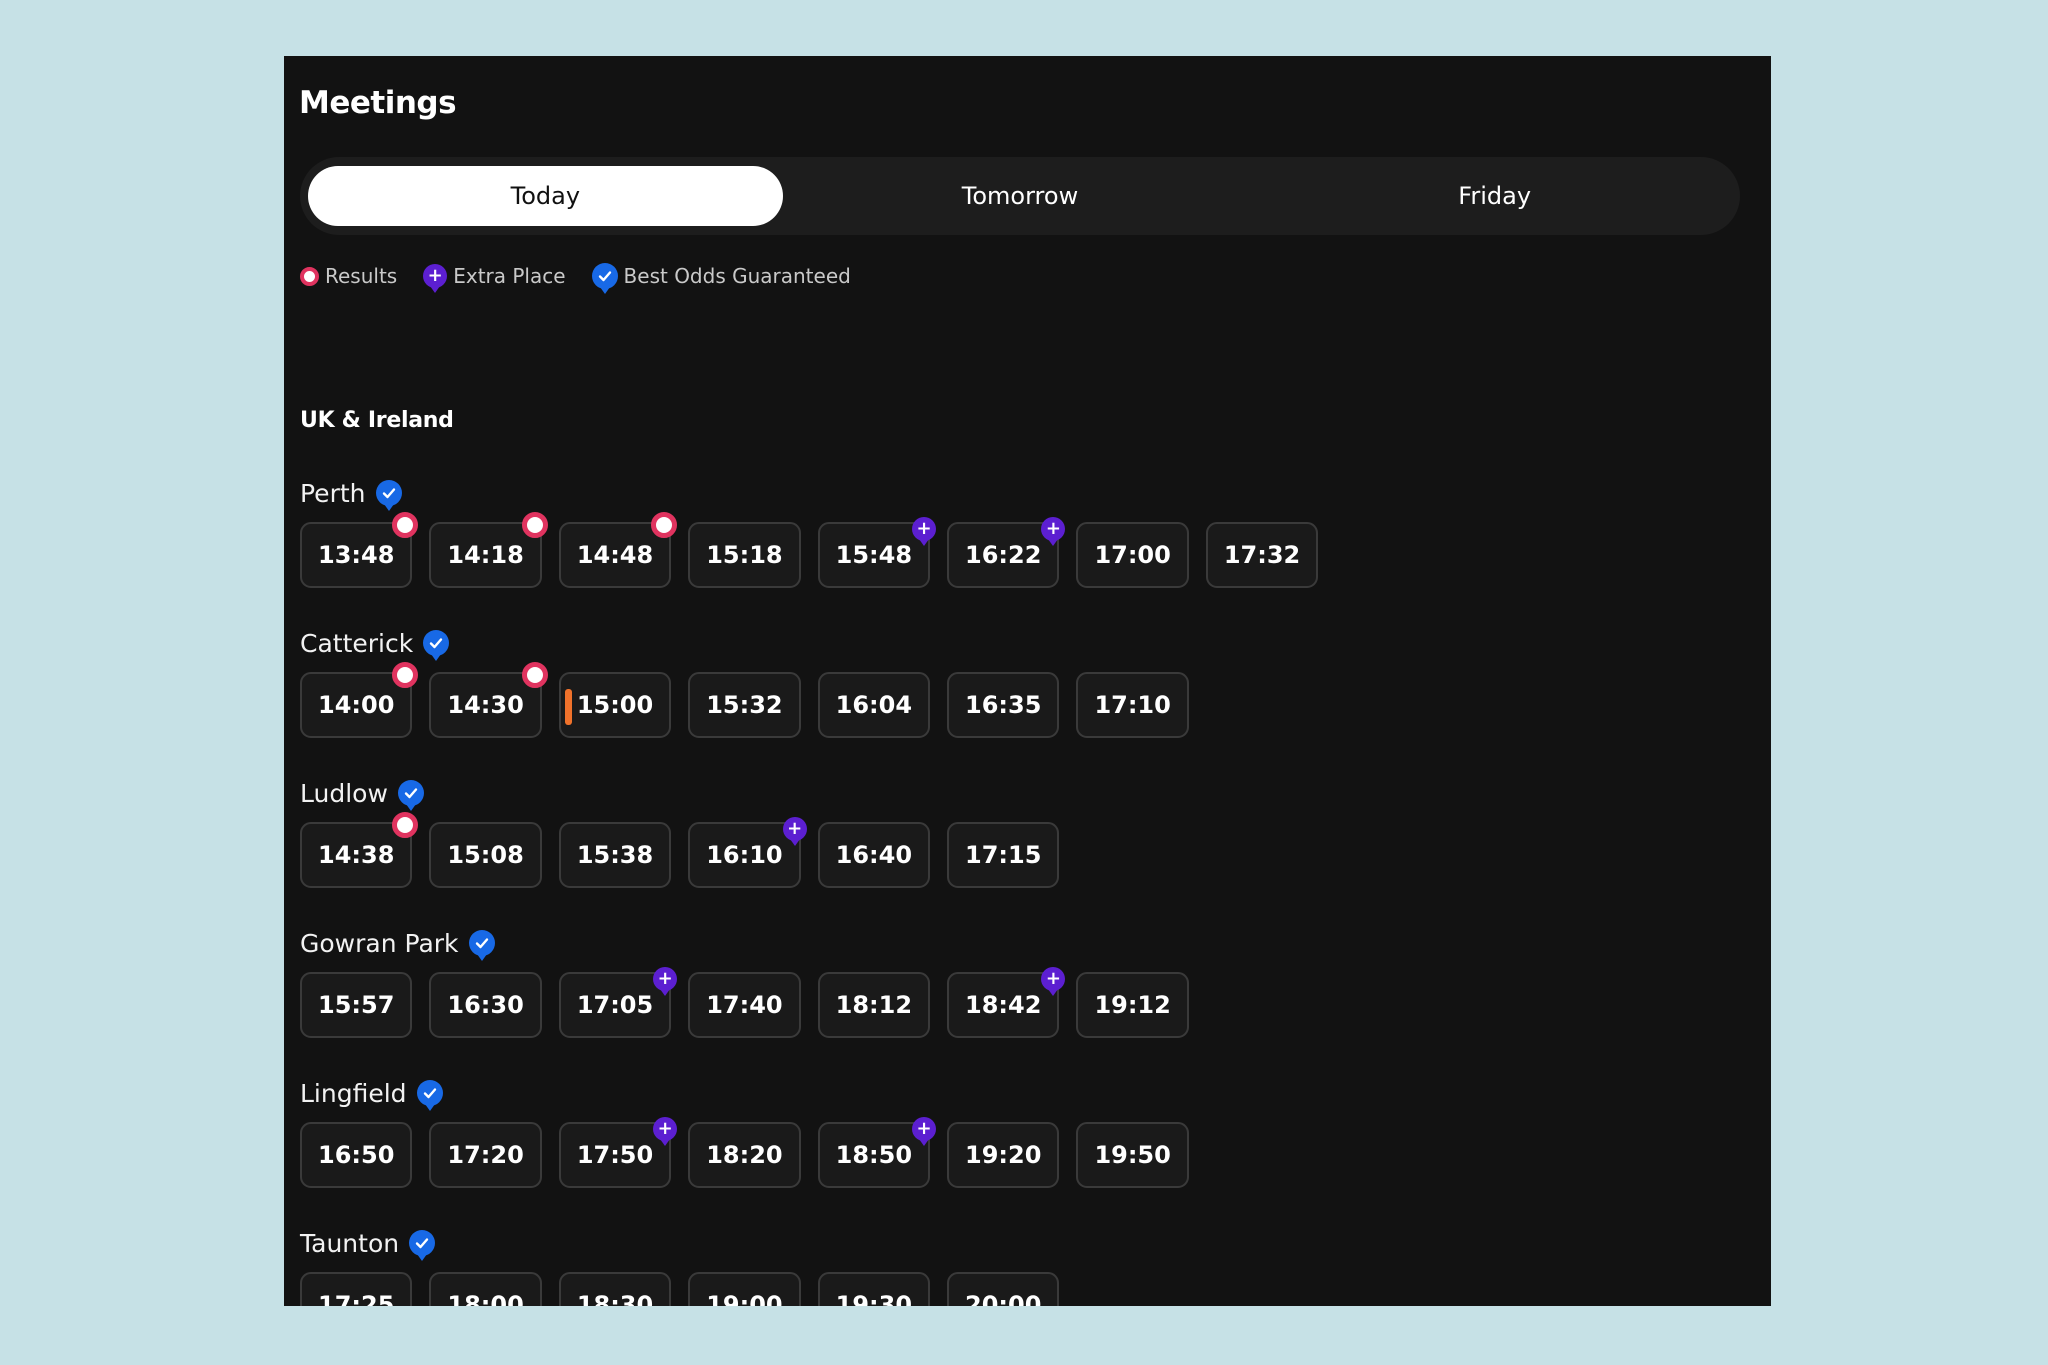 The image size is (2048, 1365). I want to click on race-time-label: 15:00, so click(615, 705).